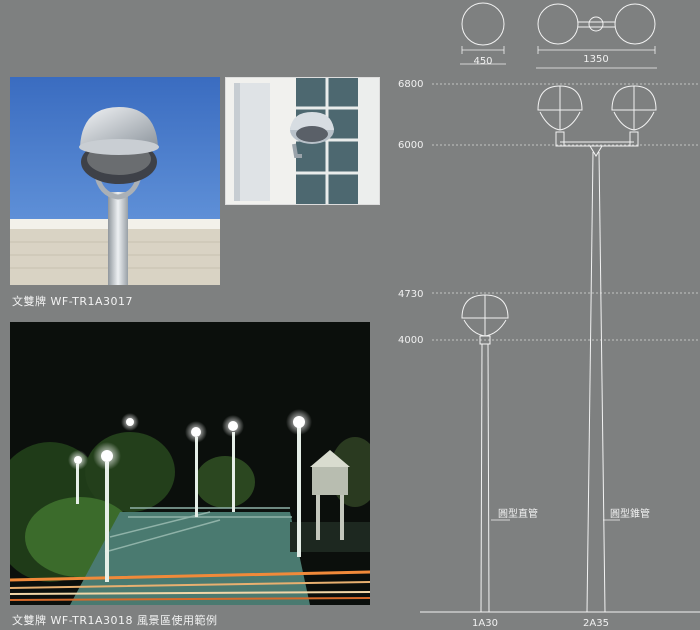 The height and width of the screenshot is (630, 700). Describe the element at coordinates (482, 61) in the screenshot. I see `dim-width-450: 450` at that location.